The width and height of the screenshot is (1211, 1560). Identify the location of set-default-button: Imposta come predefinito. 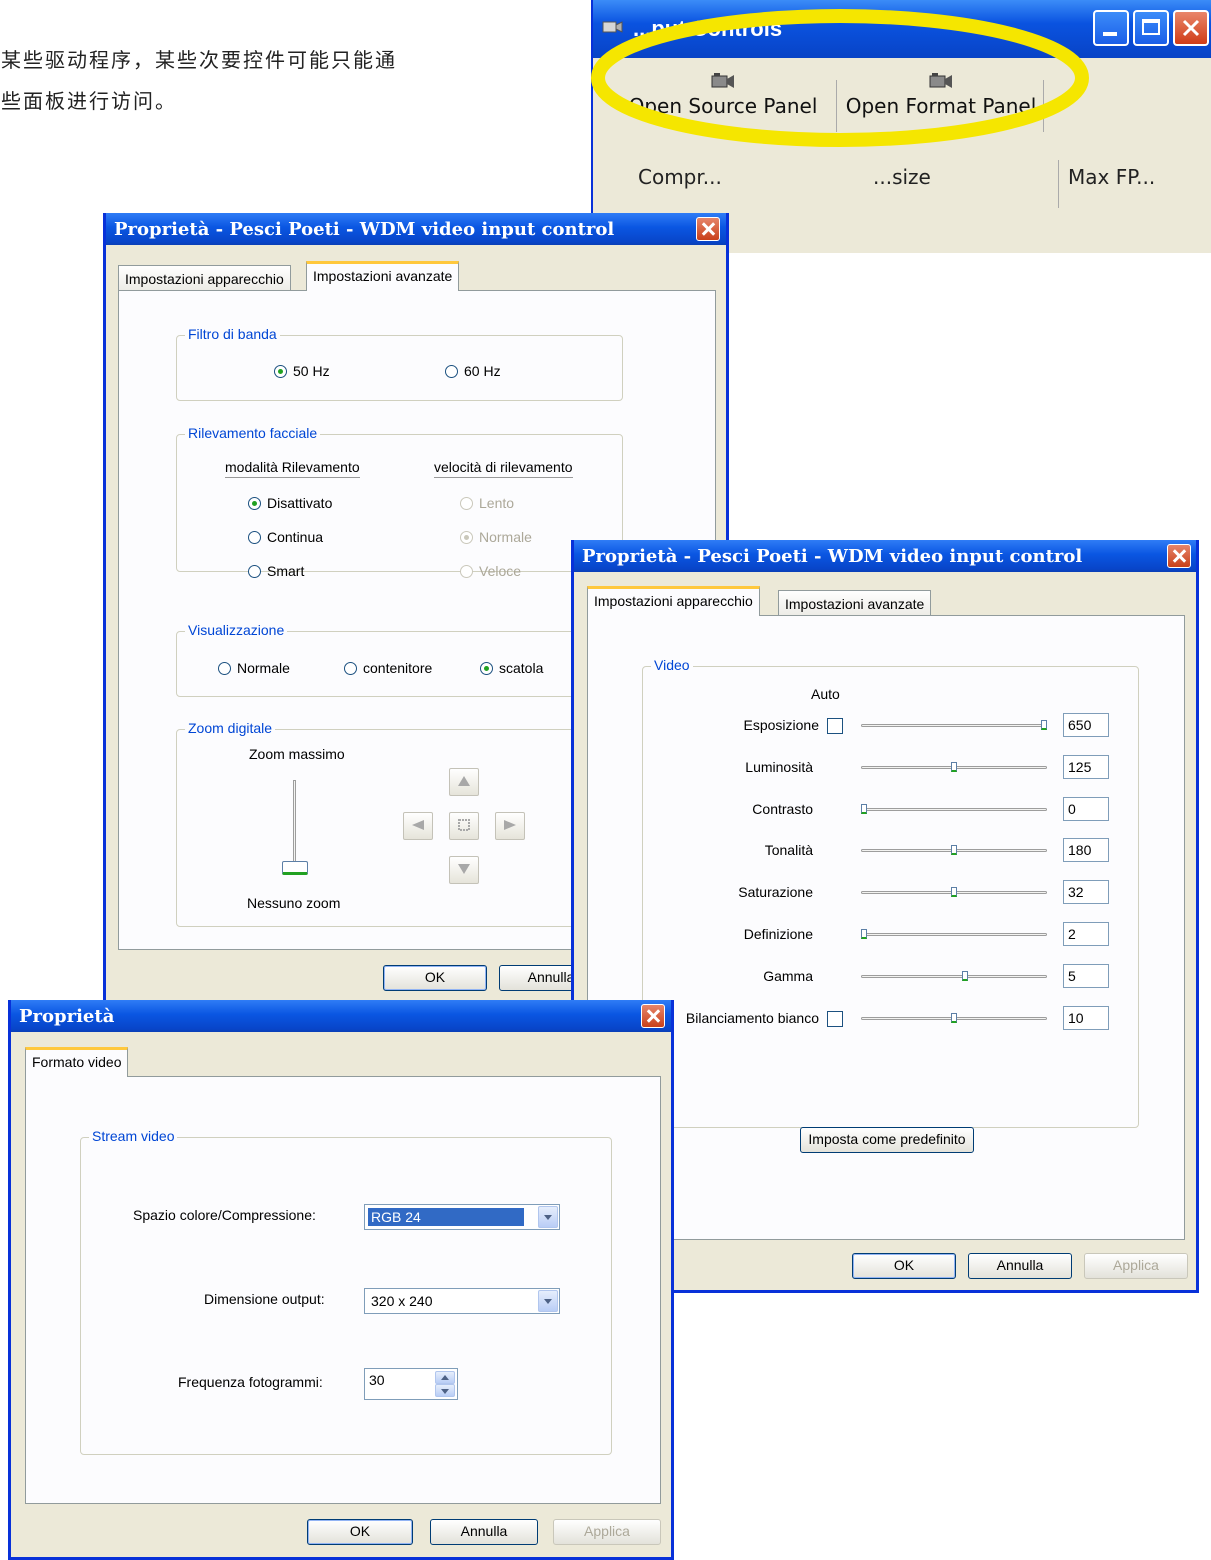
(887, 1140).